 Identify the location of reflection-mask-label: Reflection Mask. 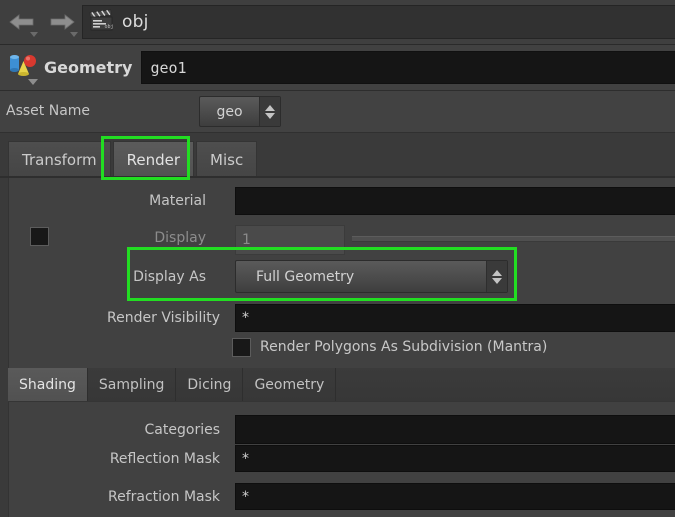
(164, 459).